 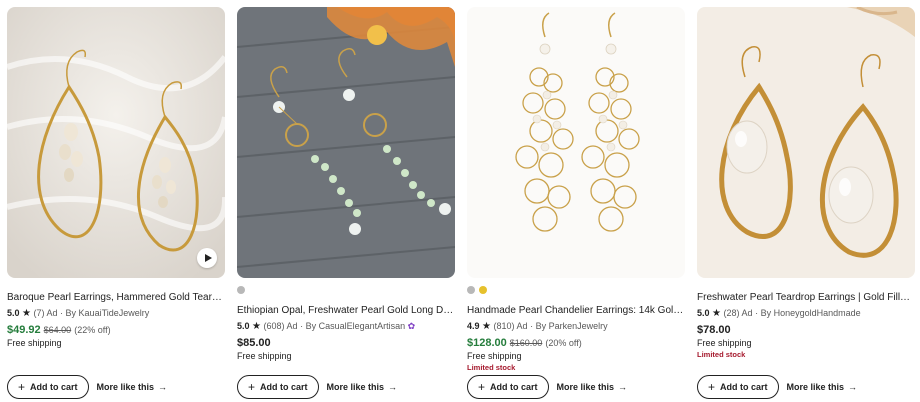 What do you see at coordinates (411, 326) in the screenshot?
I see `star-seller-icon: ✿` at bounding box center [411, 326].